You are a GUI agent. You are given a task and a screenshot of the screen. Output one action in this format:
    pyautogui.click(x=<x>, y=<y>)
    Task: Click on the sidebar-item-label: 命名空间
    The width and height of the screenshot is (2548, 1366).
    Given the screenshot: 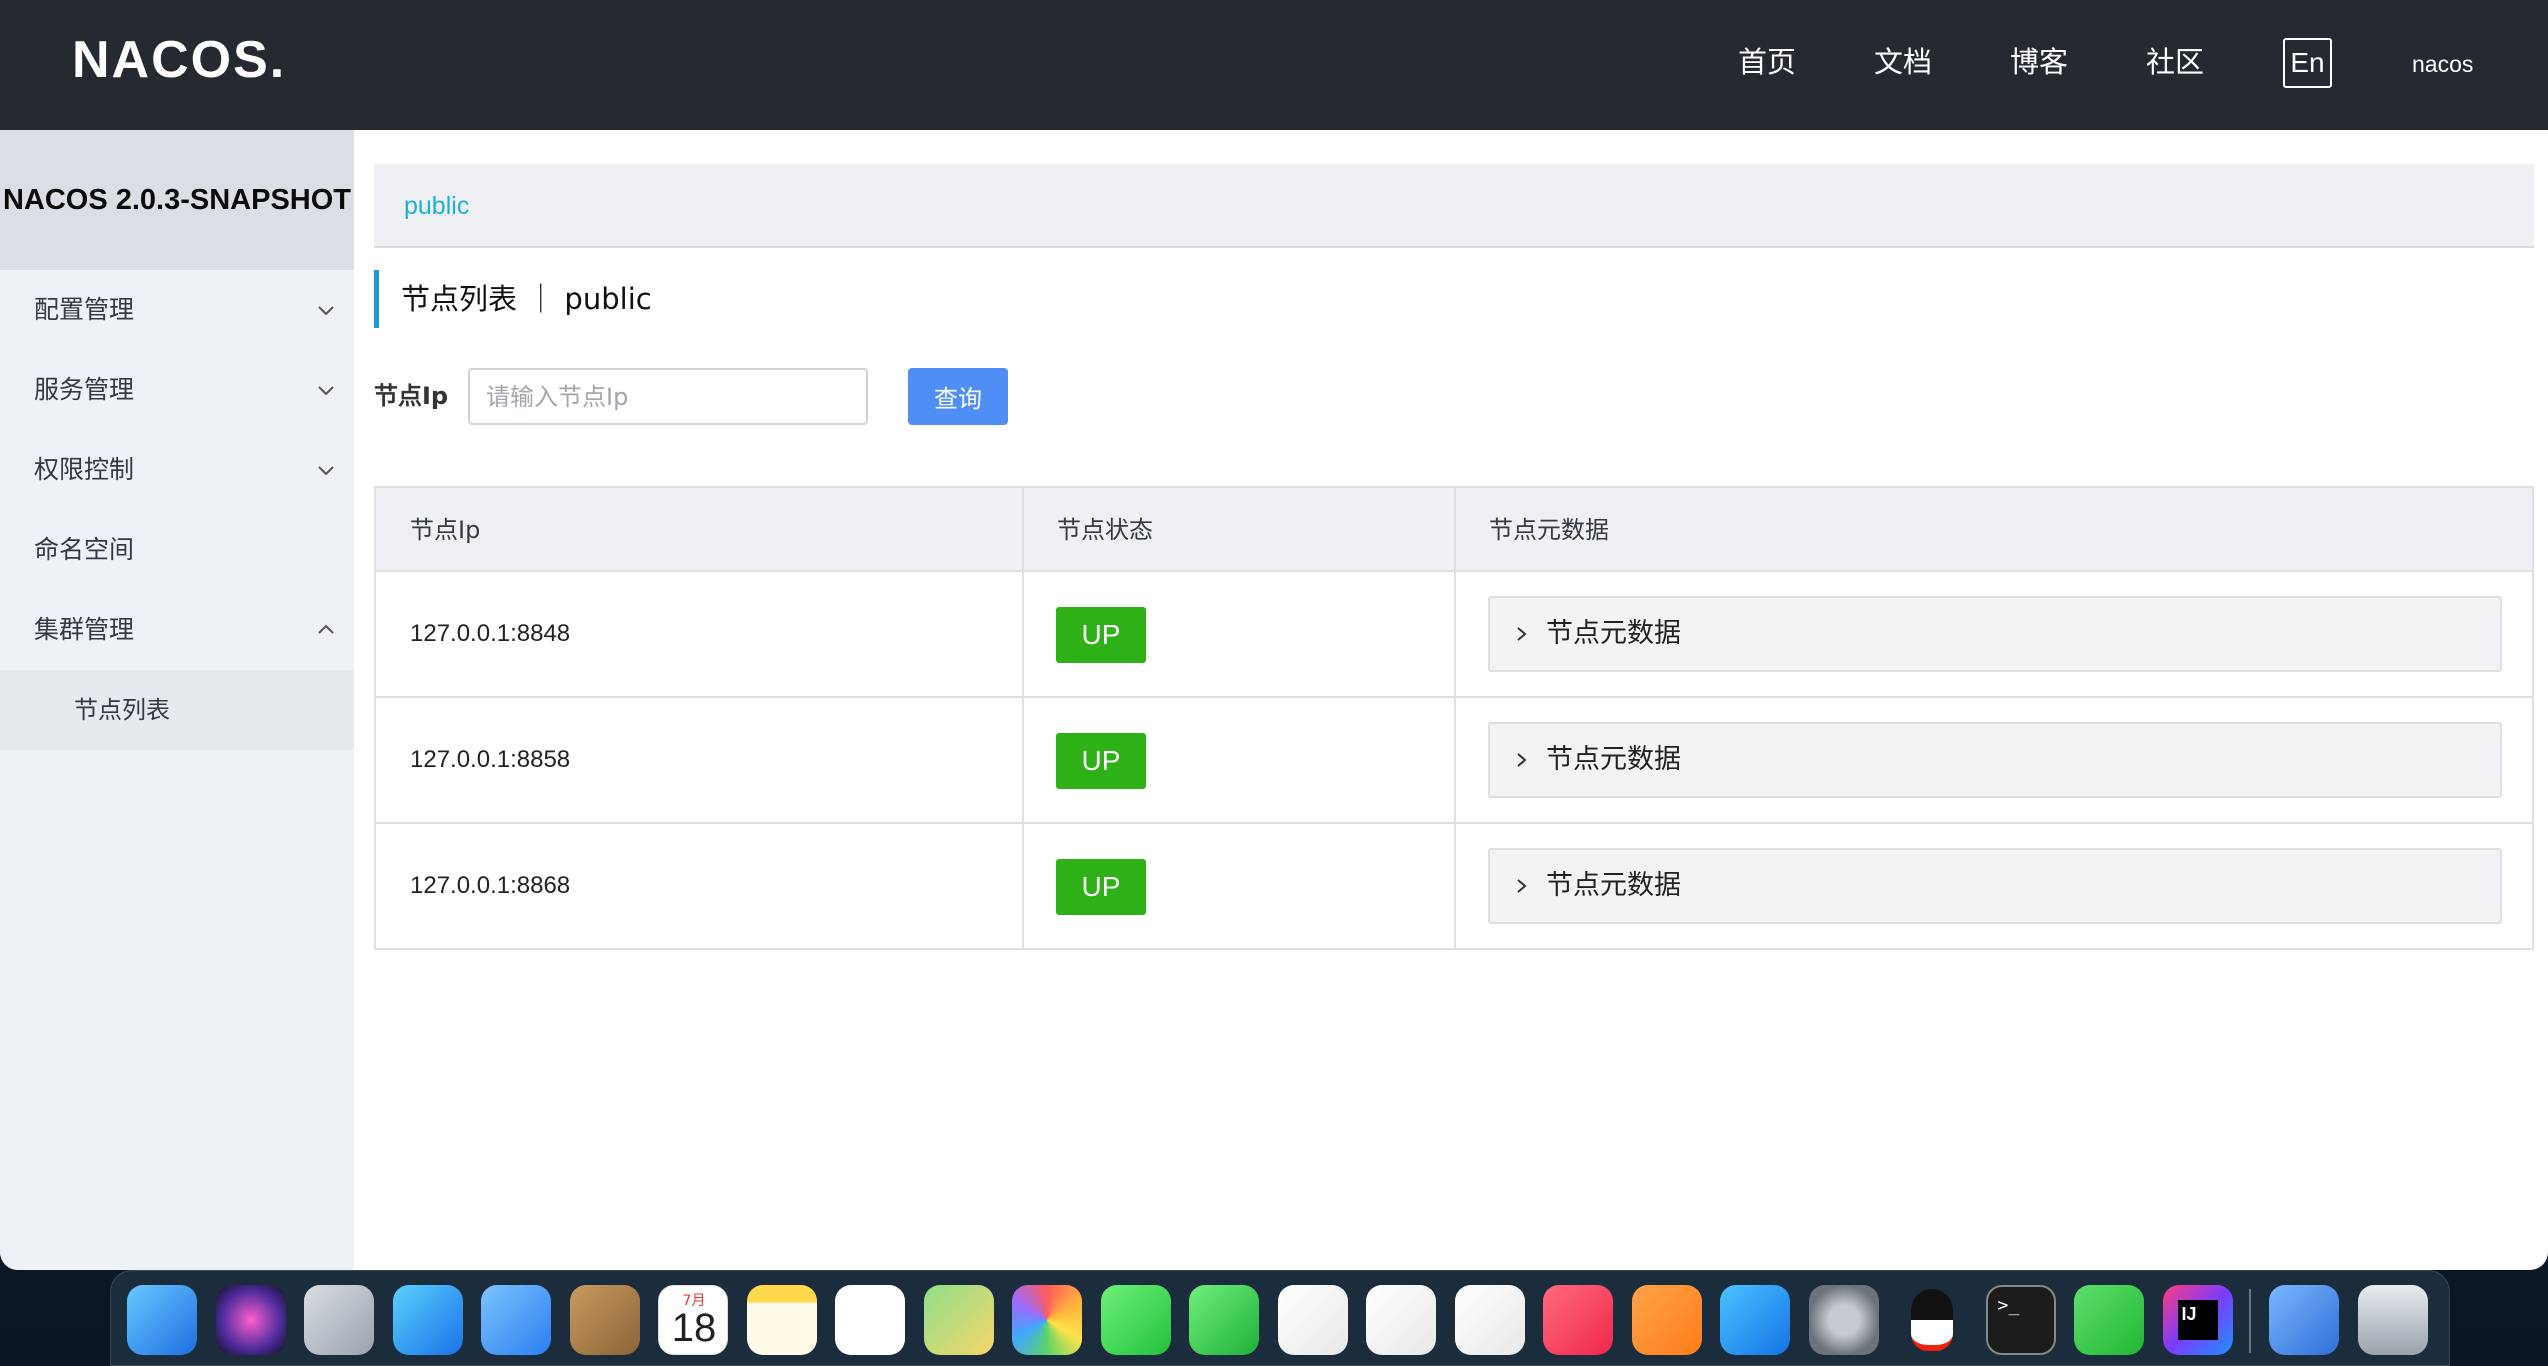 What is the action you would take?
    pyautogui.click(x=84, y=549)
    